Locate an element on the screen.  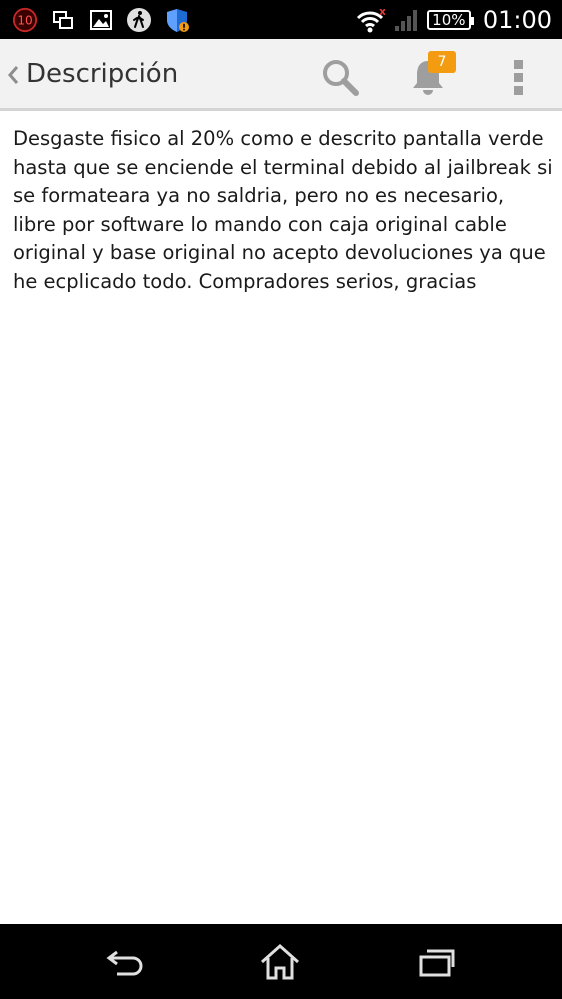
image-icon is located at coordinates (101, 20).